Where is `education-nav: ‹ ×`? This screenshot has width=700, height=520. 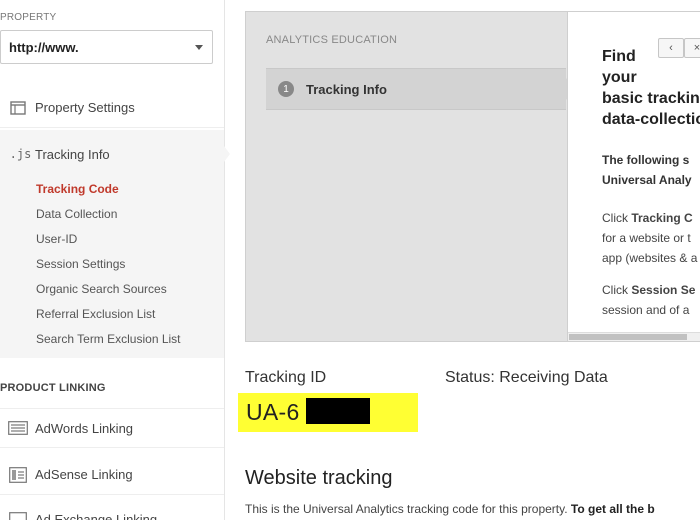 education-nav: ‹ × is located at coordinates (679, 48).